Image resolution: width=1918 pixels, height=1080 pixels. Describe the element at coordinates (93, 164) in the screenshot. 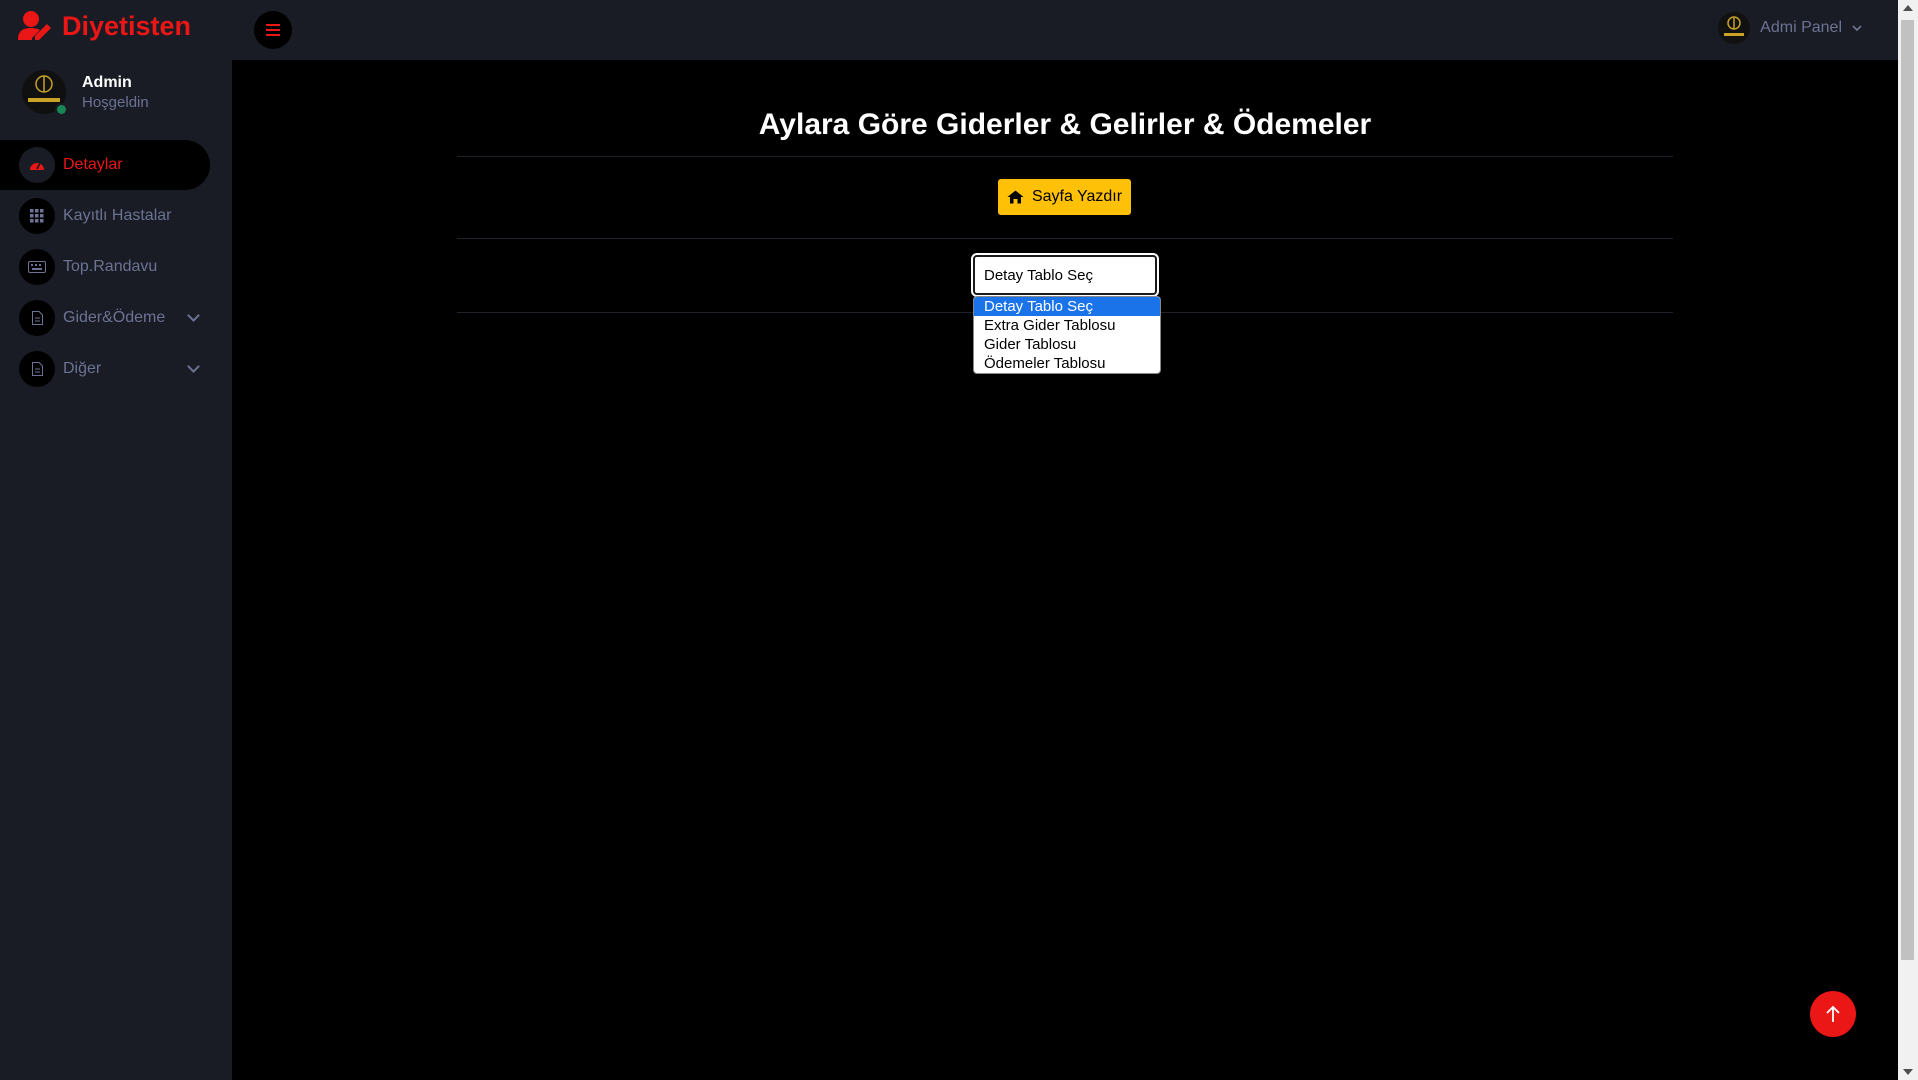

I see `sidebar-item-label: Detaylar` at that location.